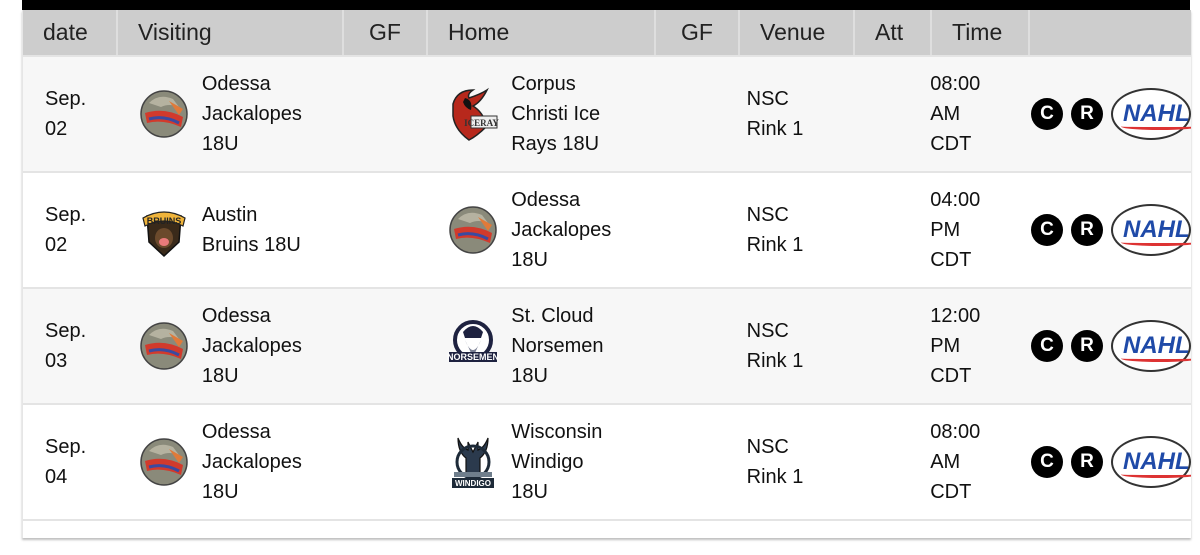 This screenshot has height=555, width=1200. I want to click on home-team-name: Odessa Jackalopes 18U, so click(561, 230).